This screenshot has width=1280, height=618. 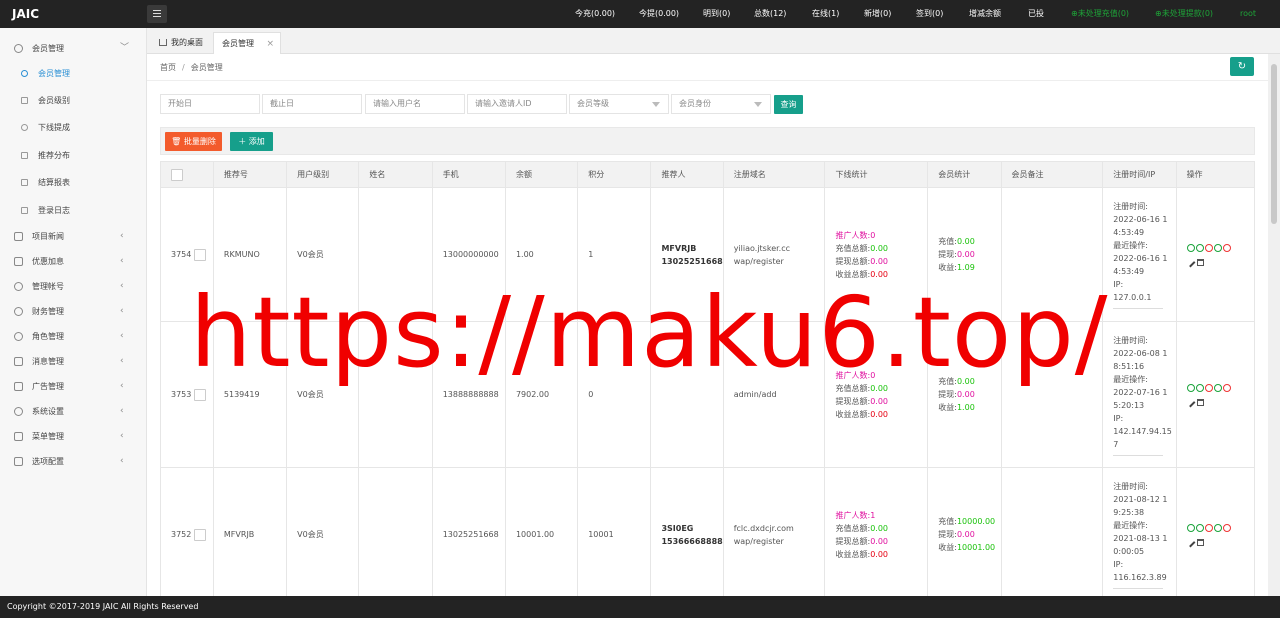 I want to click on sidebar-group-label: 角色管理, so click(x=48, y=336).